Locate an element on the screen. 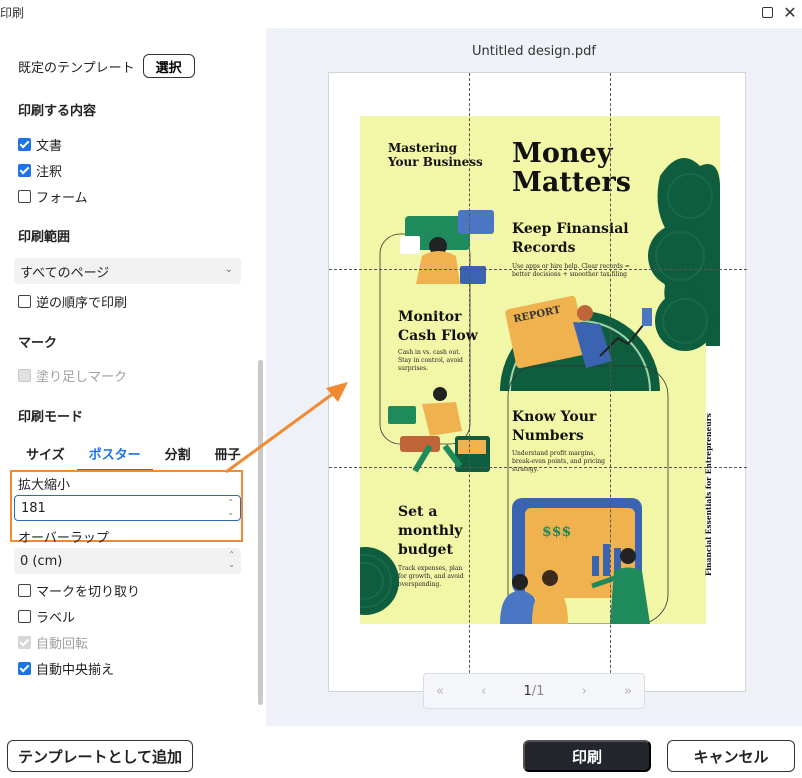 This screenshot has height=778, width=802. poster-side-title: Financial Essentials for Entrepreneurs is located at coordinates (708, 494).